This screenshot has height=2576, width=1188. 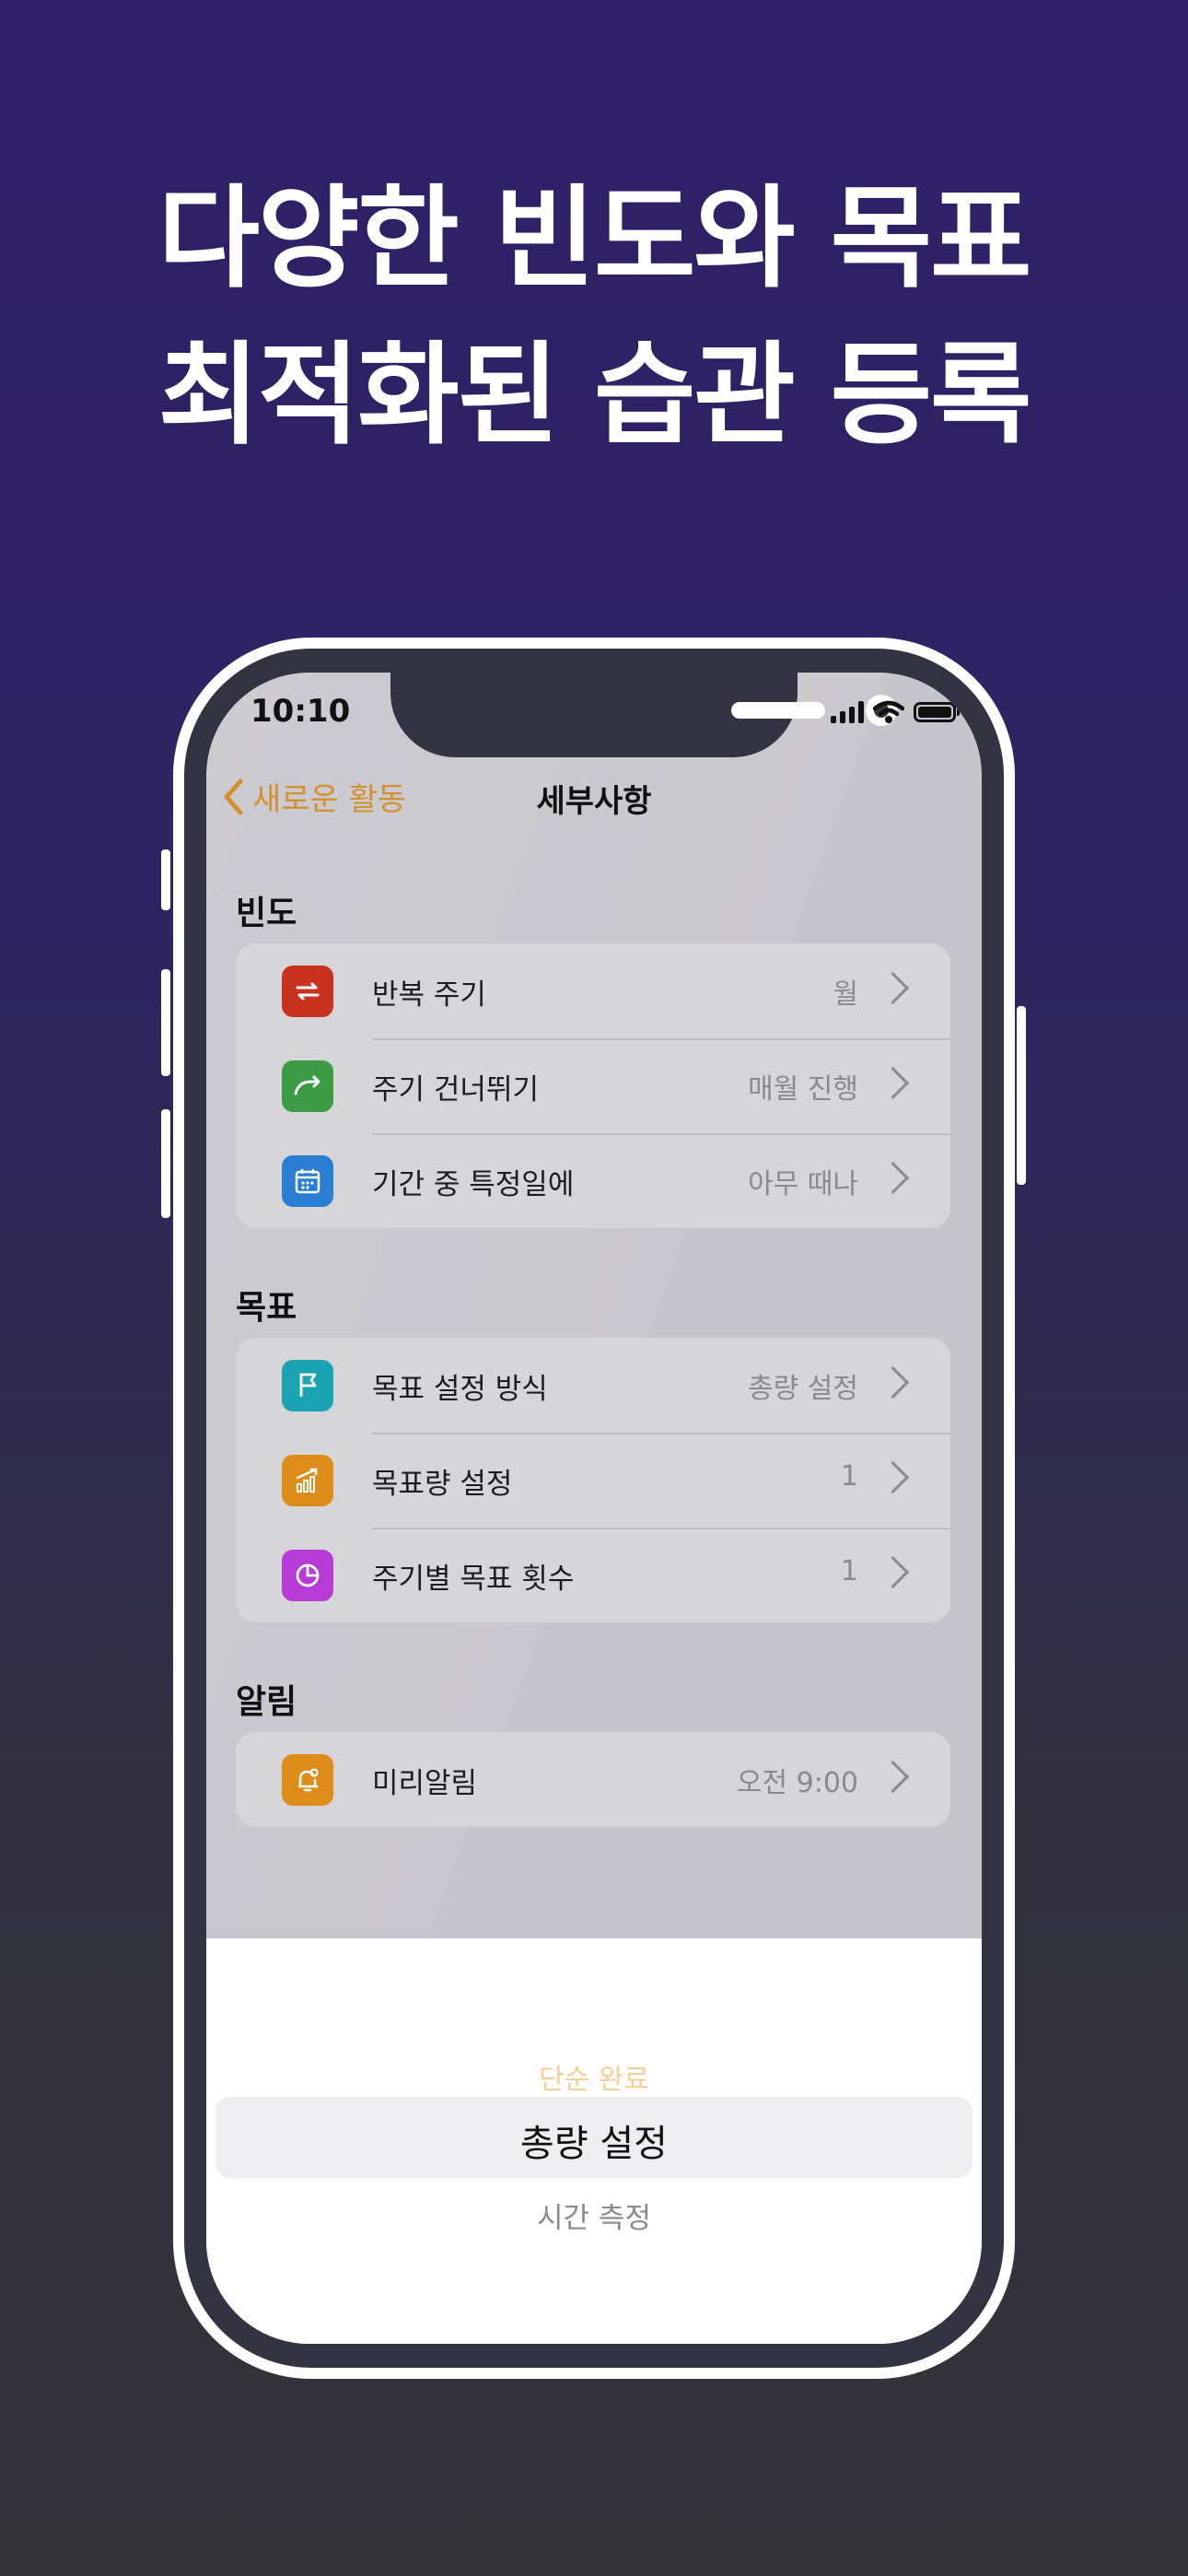 I want to click on bell-icon, so click(x=307, y=1780).